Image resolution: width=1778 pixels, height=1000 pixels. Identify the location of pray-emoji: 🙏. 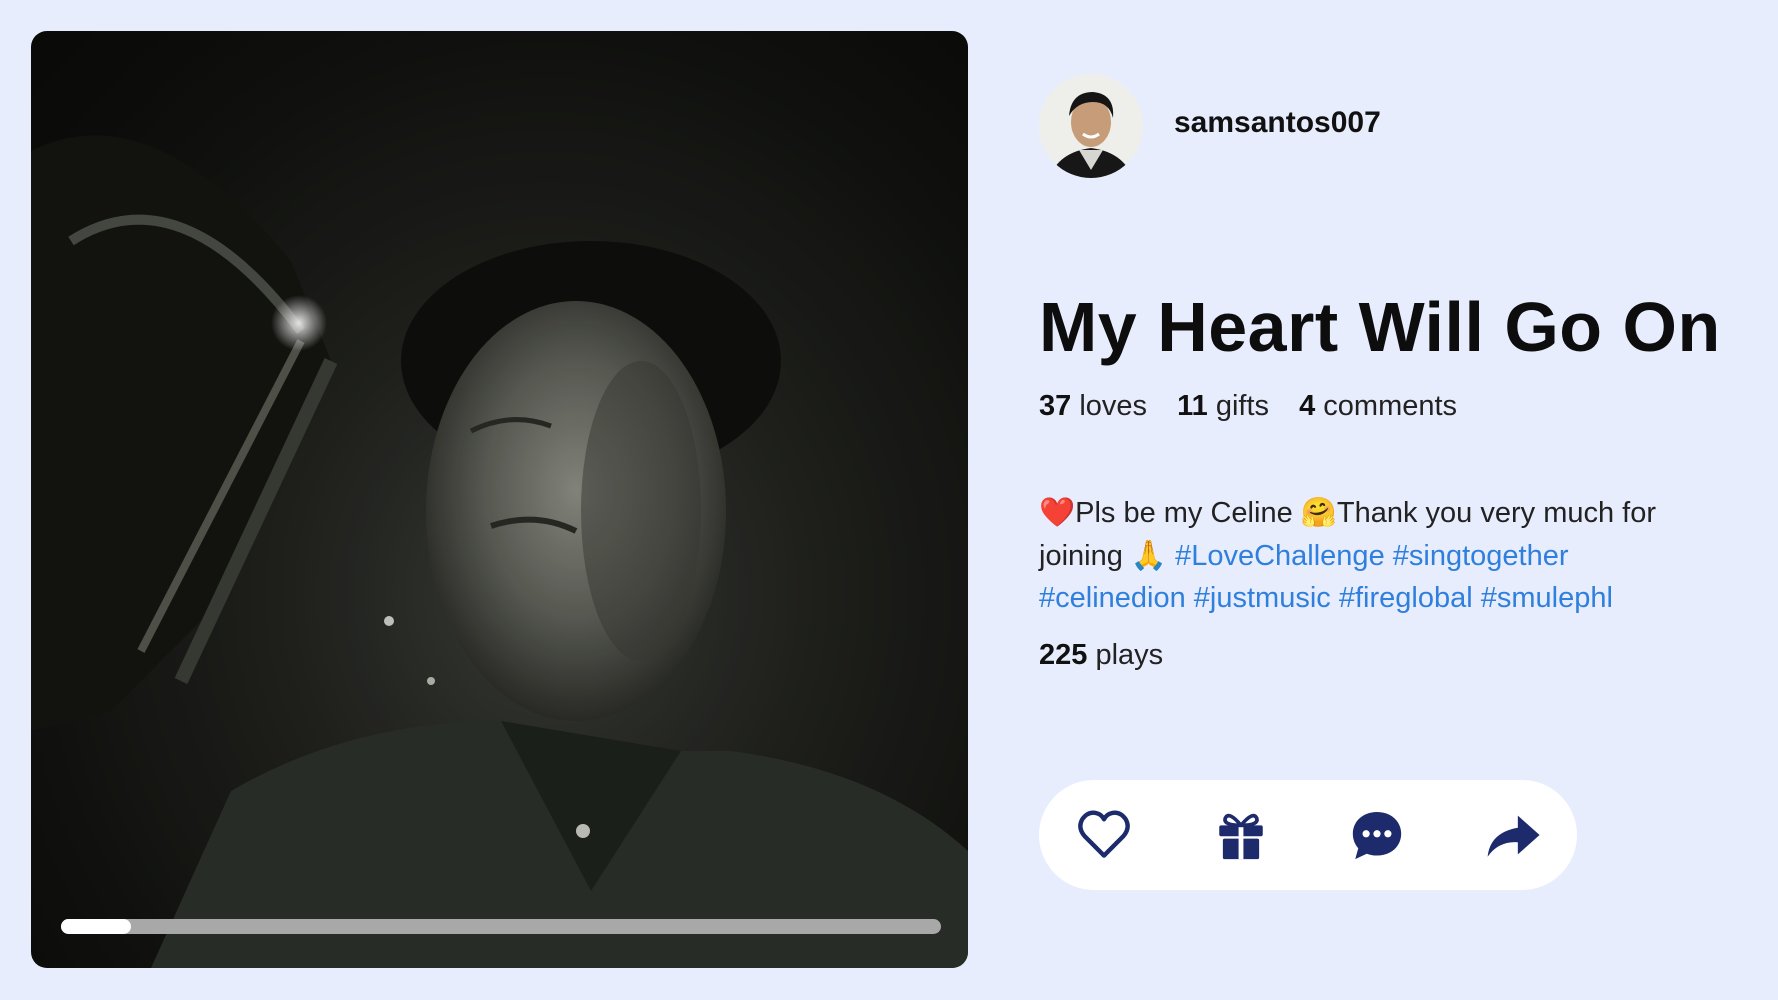
(1149, 555).